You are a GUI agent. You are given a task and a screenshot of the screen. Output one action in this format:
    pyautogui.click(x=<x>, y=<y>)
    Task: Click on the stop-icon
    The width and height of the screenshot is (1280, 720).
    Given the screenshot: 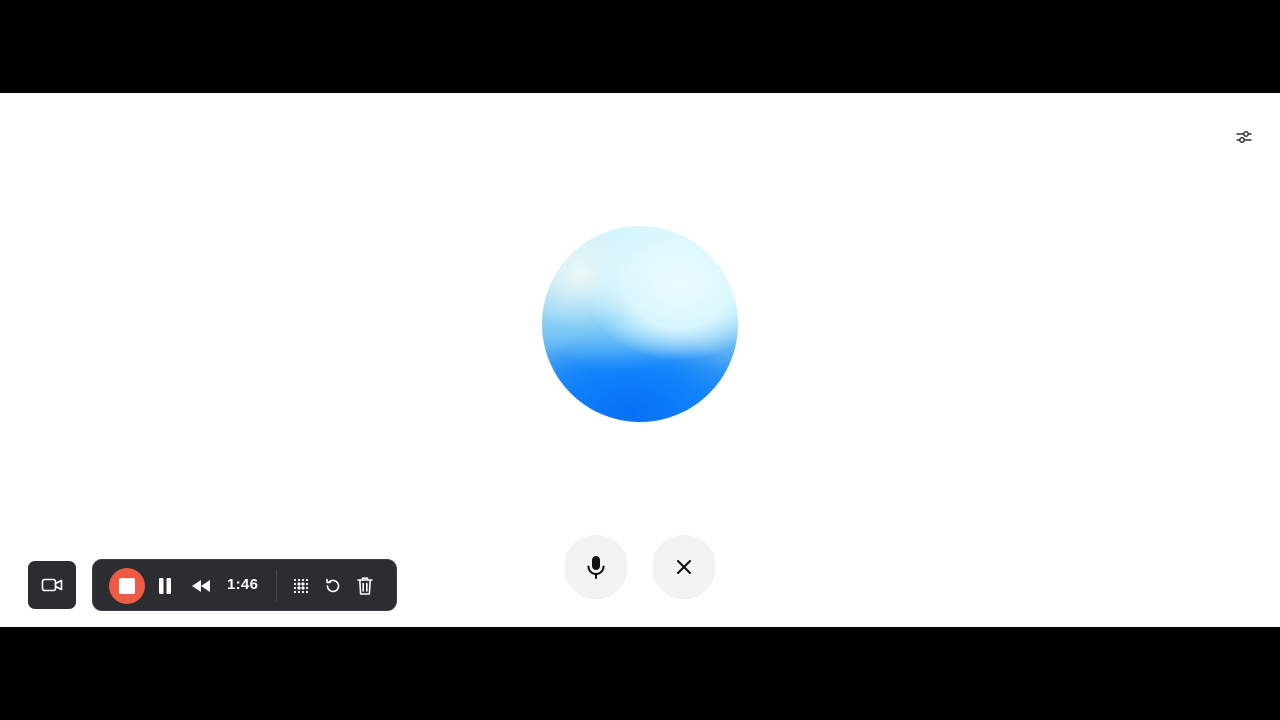 What is the action you would take?
    pyautogui.click(x=127, y=586)
    